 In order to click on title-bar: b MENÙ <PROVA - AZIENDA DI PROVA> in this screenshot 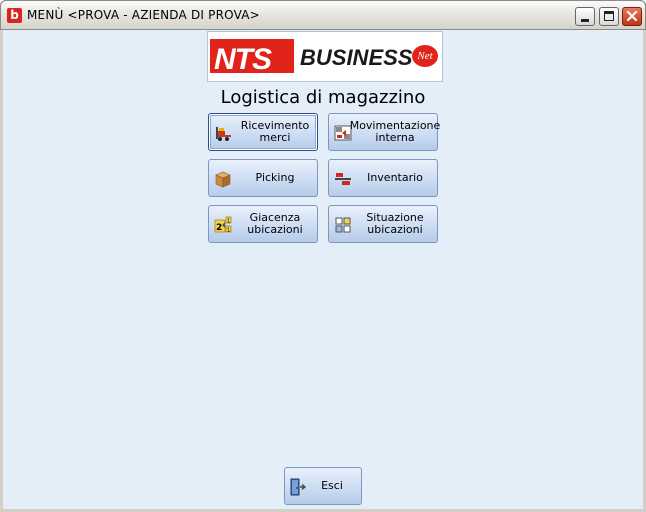, I will do `click(323, 15)`.